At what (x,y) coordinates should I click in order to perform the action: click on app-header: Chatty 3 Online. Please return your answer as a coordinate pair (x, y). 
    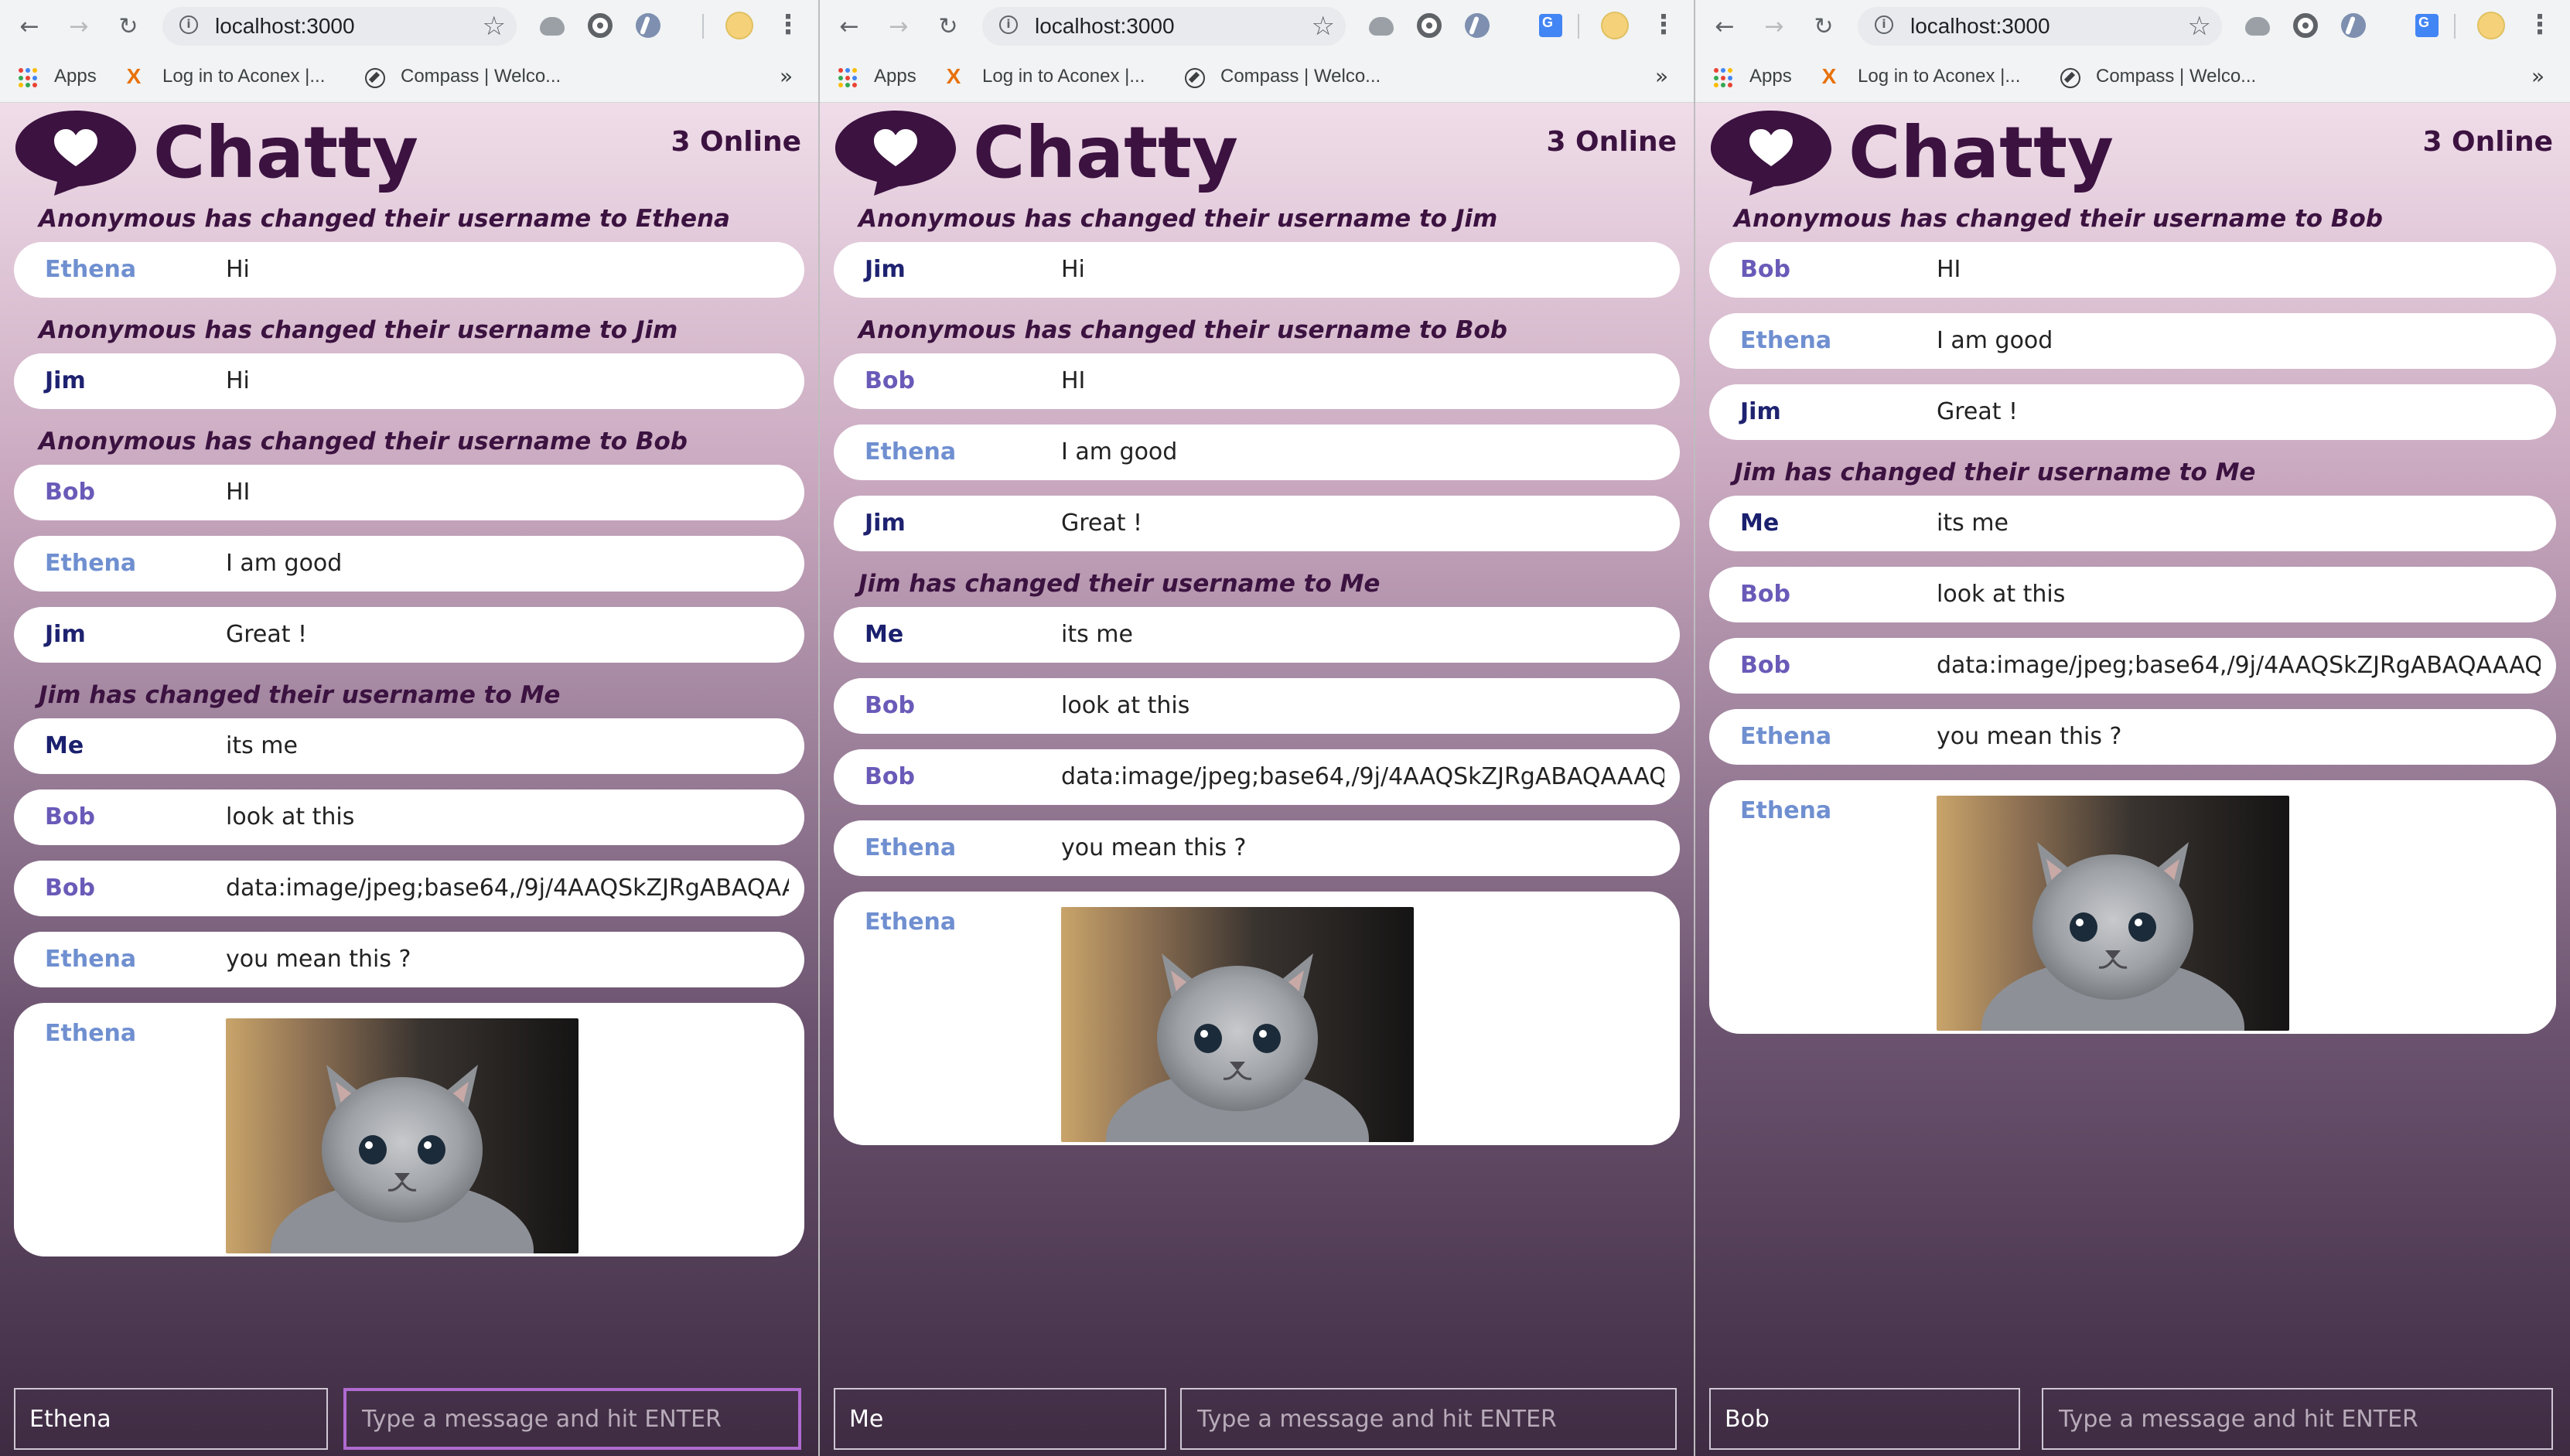
    Looking at the image, I should click on (2132, 153).